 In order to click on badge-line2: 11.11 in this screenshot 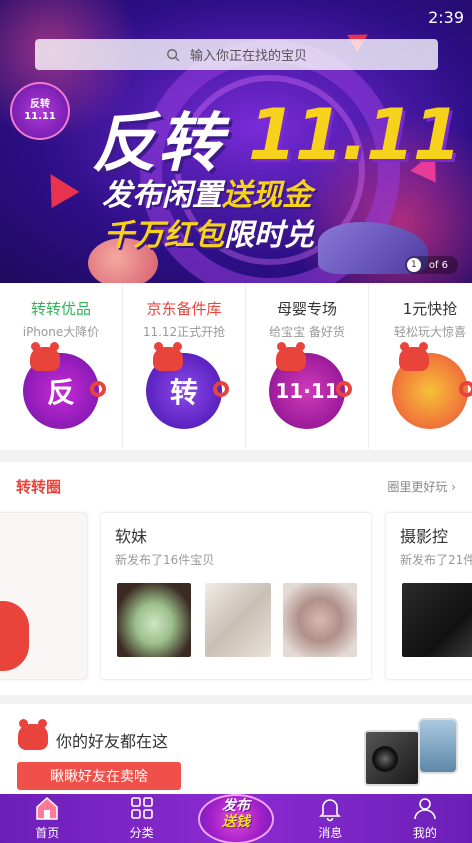, I will do `click(40, 116)`.